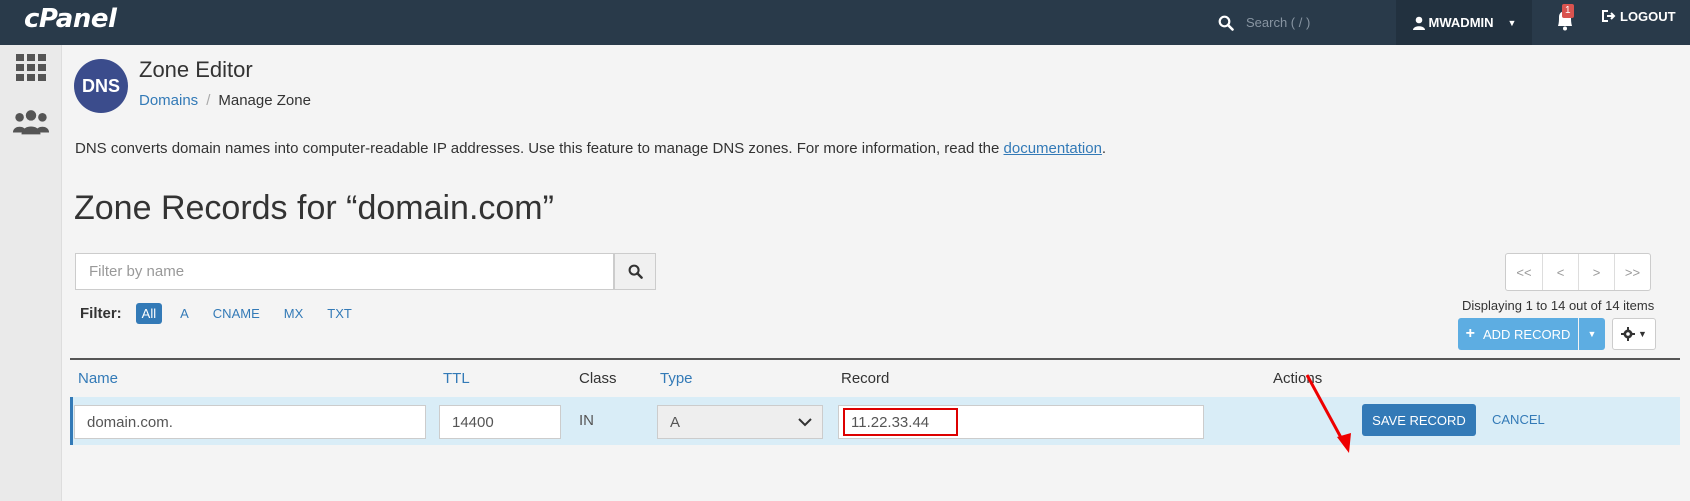  I want to click on add-record-dropdown: ▼, so click(1592, 334).